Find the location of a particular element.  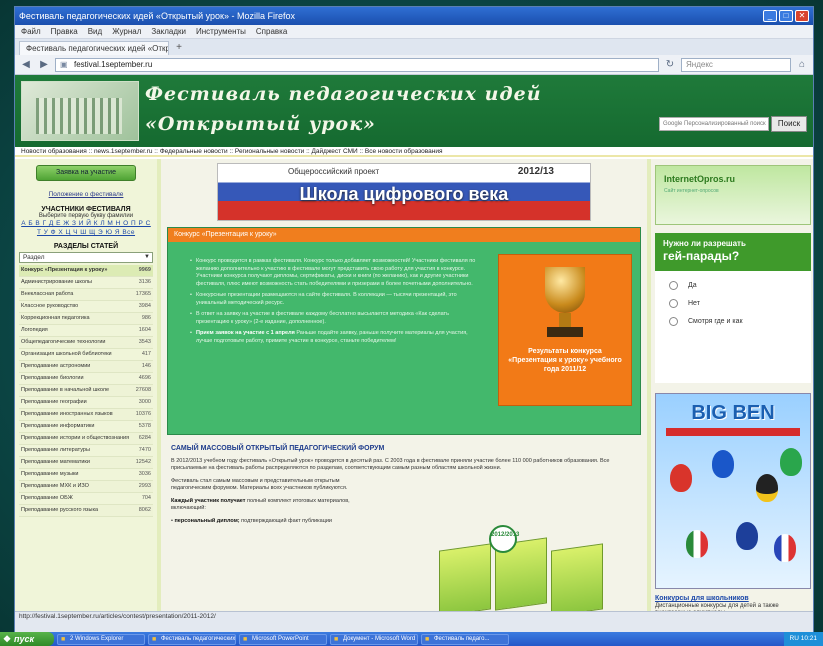

maximize-button: □ is located at coordinates (786, 16).